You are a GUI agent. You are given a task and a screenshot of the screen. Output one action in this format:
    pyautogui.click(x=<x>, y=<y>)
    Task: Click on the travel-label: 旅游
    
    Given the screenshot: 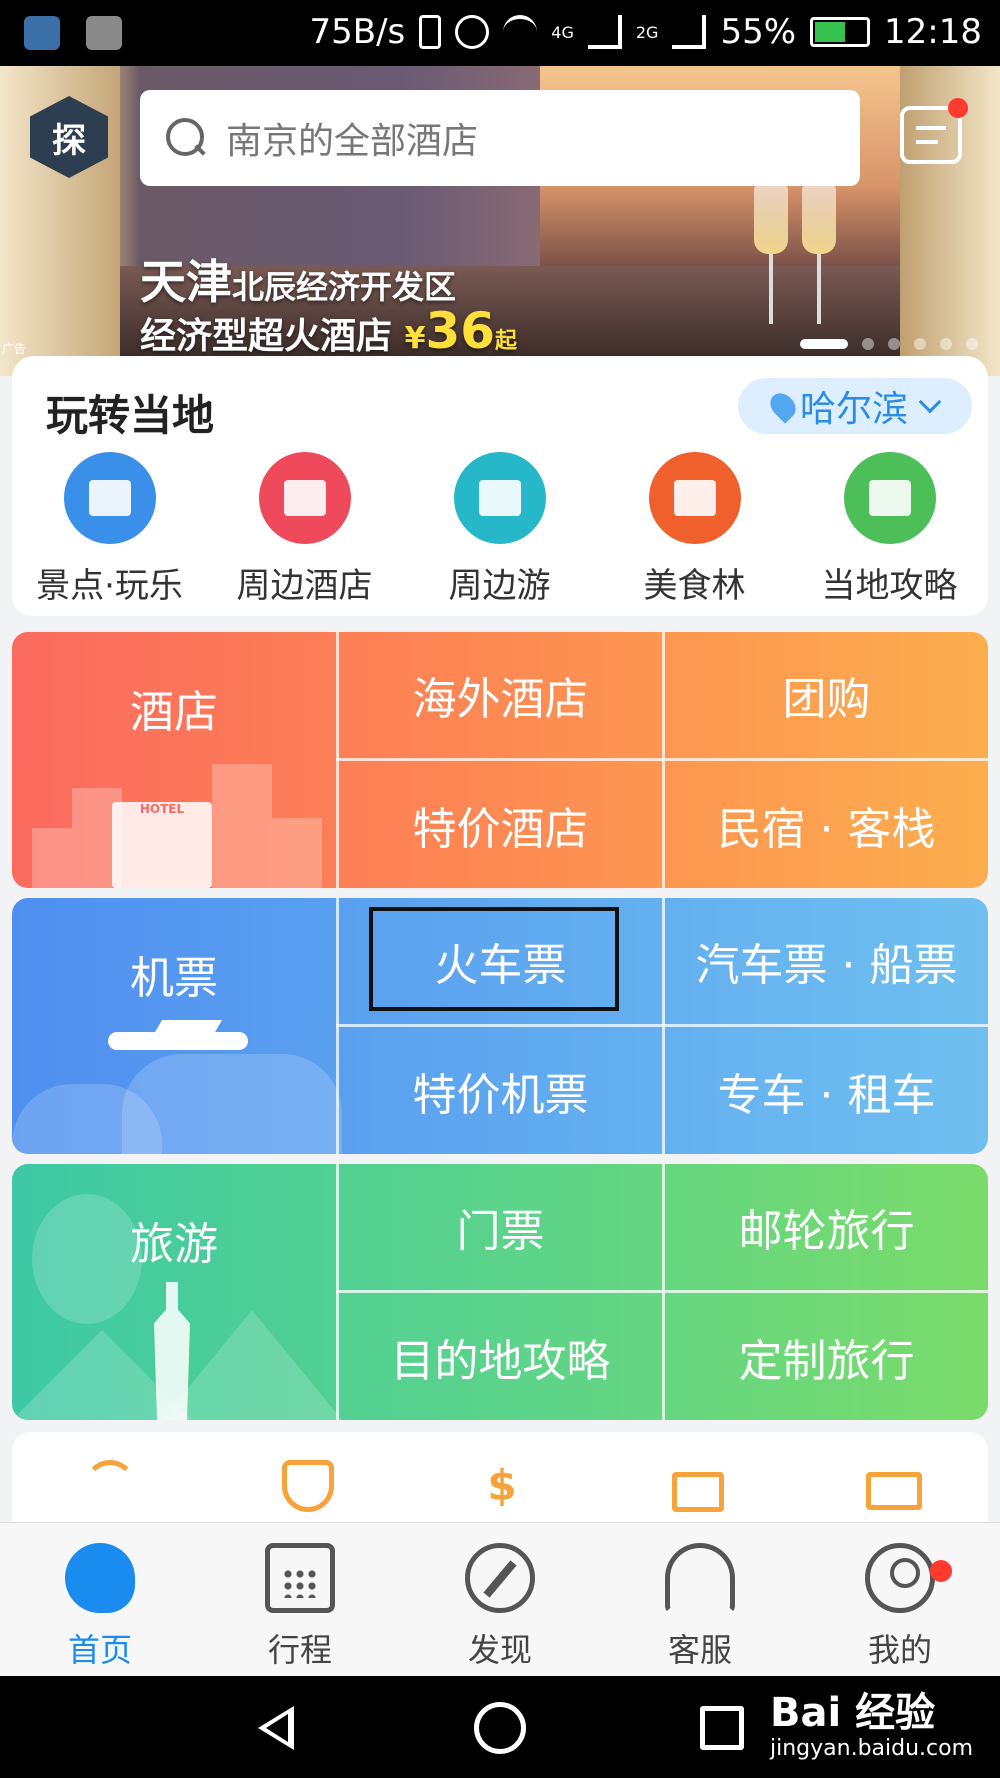 What is the action you would take?
    pyautogui.click(x=174, y=1244)
    